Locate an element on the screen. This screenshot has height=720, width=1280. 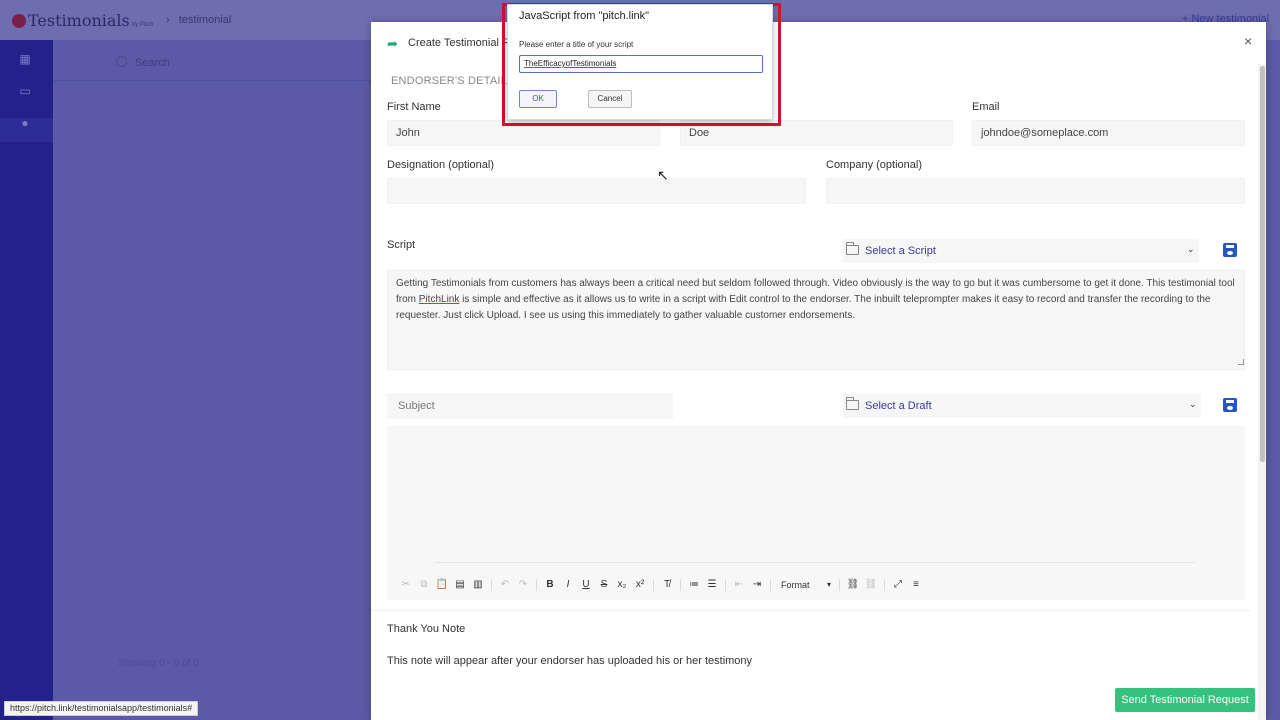
script-label: Script is located at coordinates (401, 245).